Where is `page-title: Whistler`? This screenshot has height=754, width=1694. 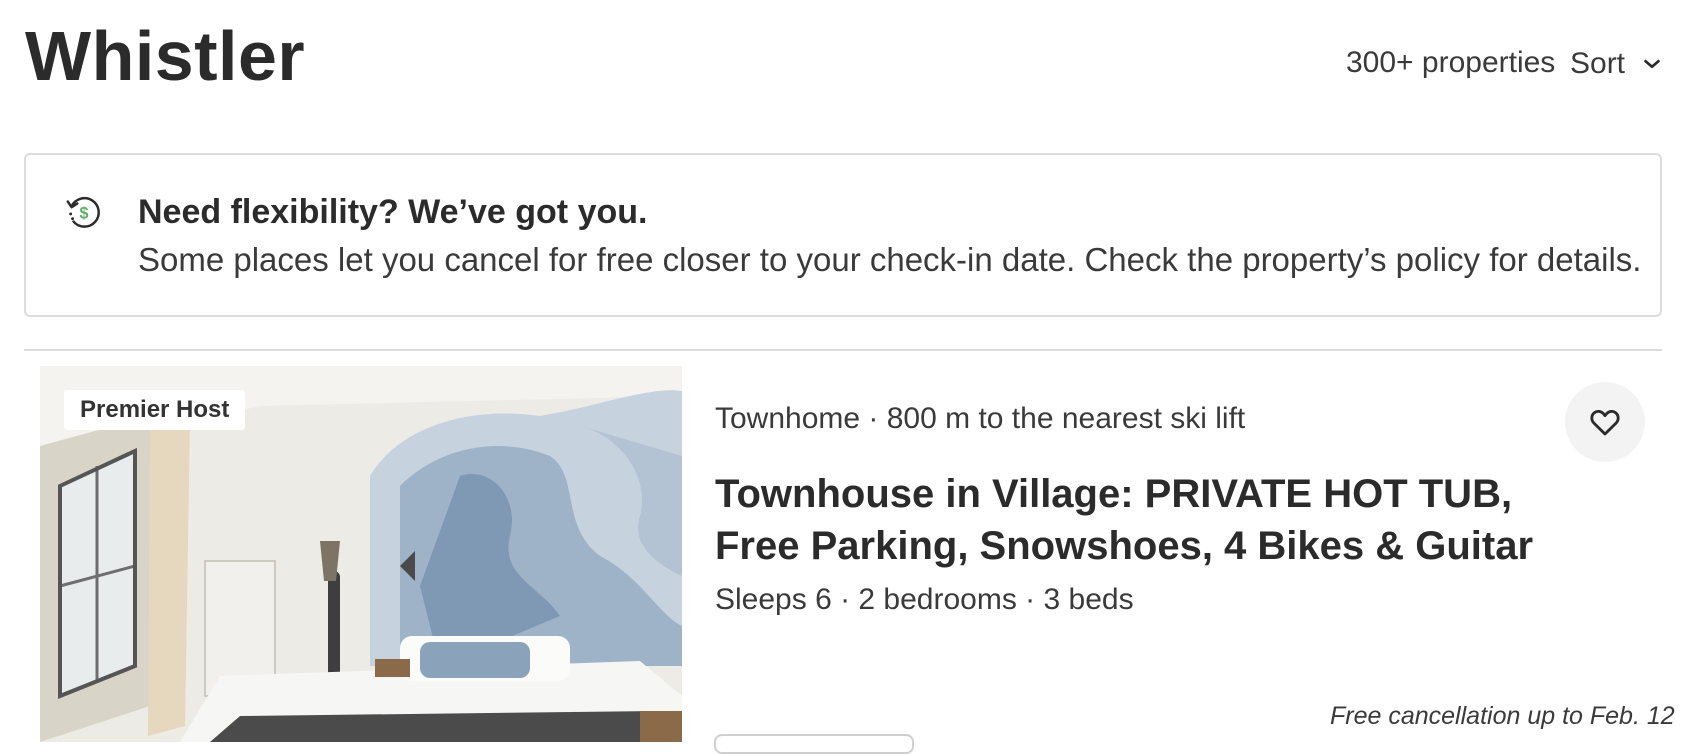 page-title: Whistler is located at coordinates (165, 56).